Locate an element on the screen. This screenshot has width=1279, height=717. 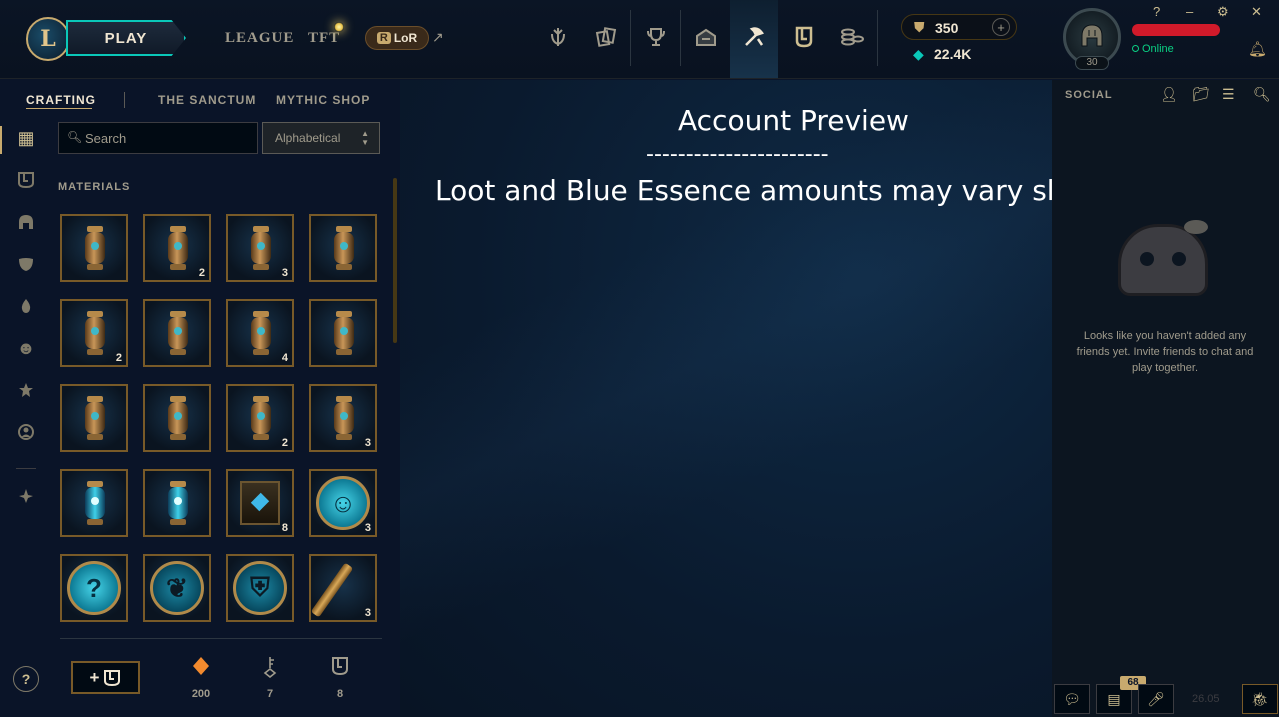
loot-item-key: 3 is located at coordinates (343, 588).